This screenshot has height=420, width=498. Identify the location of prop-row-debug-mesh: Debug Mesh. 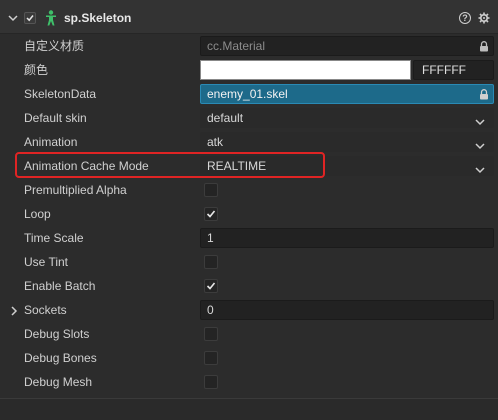
(249, 382).